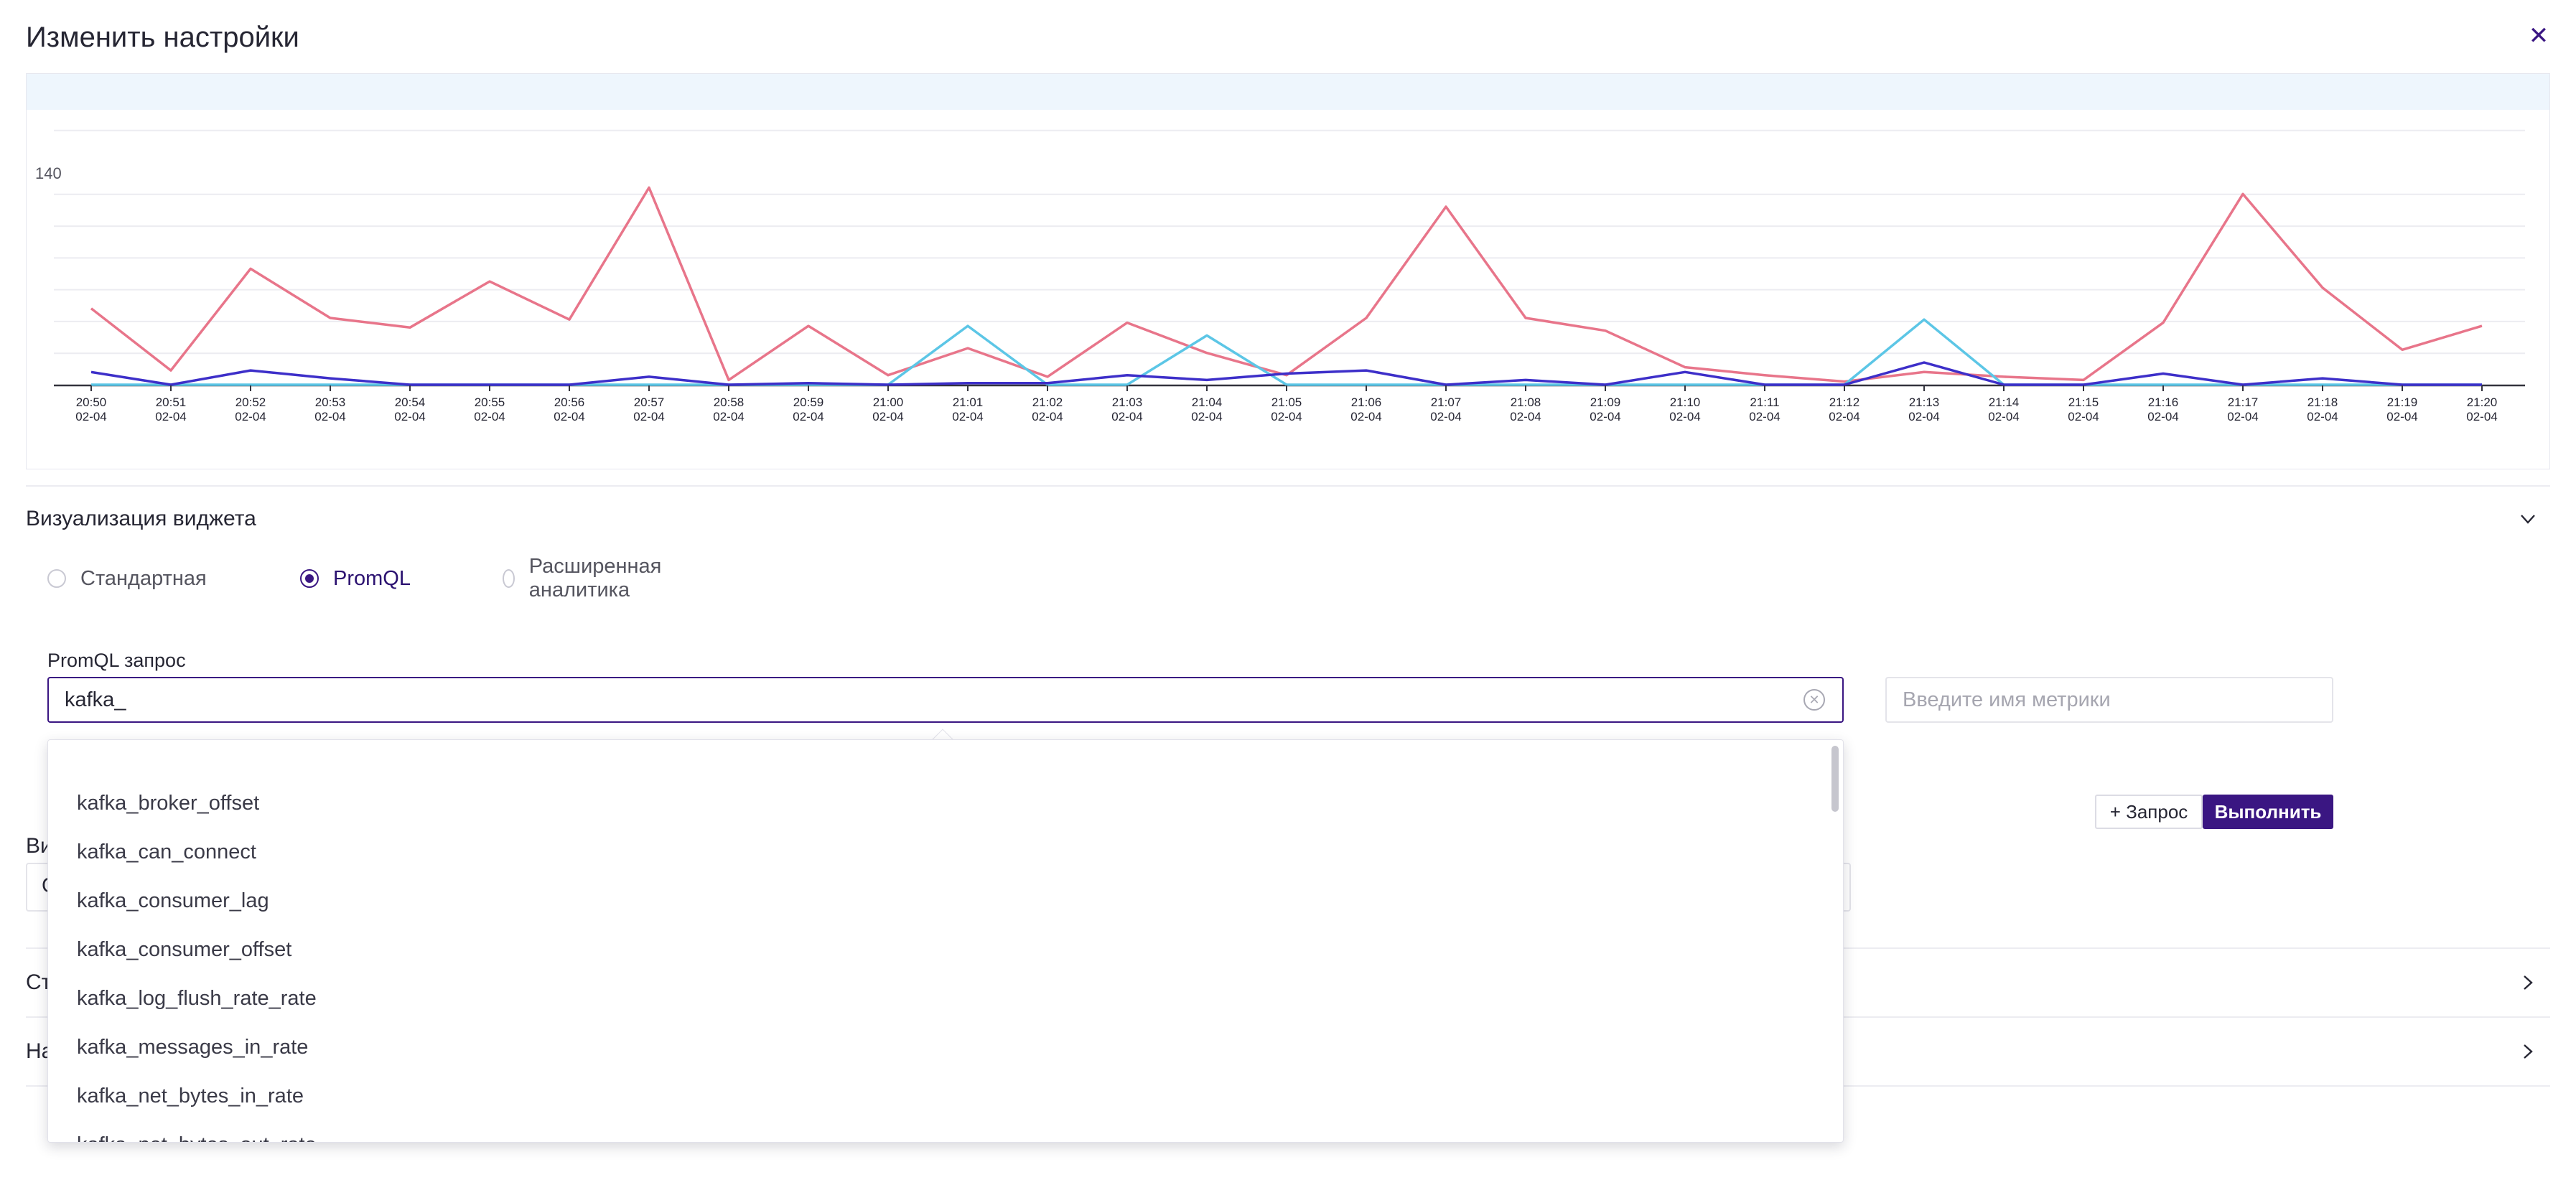 The image size is (2576, 1180). What do you see at coordinates (1685, 402) in the screenshot?
I see `x-tick-label-time: 21:10` at bounding box center [1685, 402].